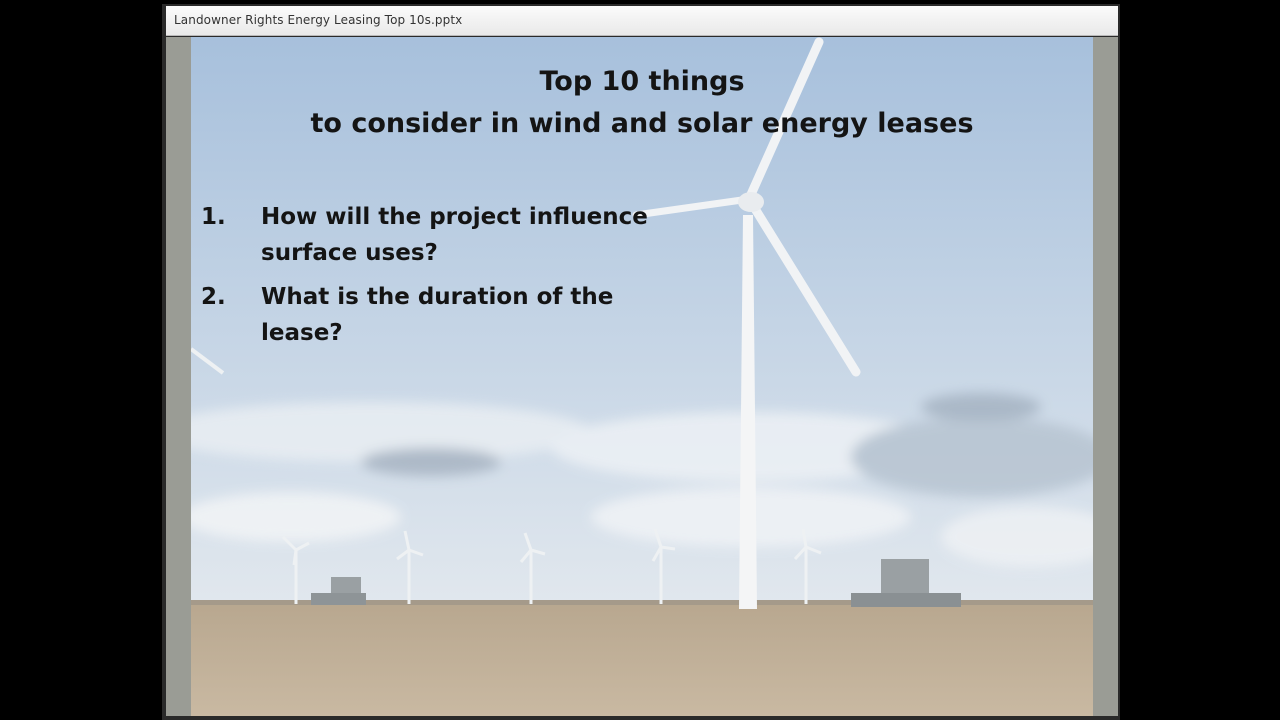  Describe the element at coordinates (642, 81) in the screenshot. I see `slide-title-line-1: Top 10 things` at that location.